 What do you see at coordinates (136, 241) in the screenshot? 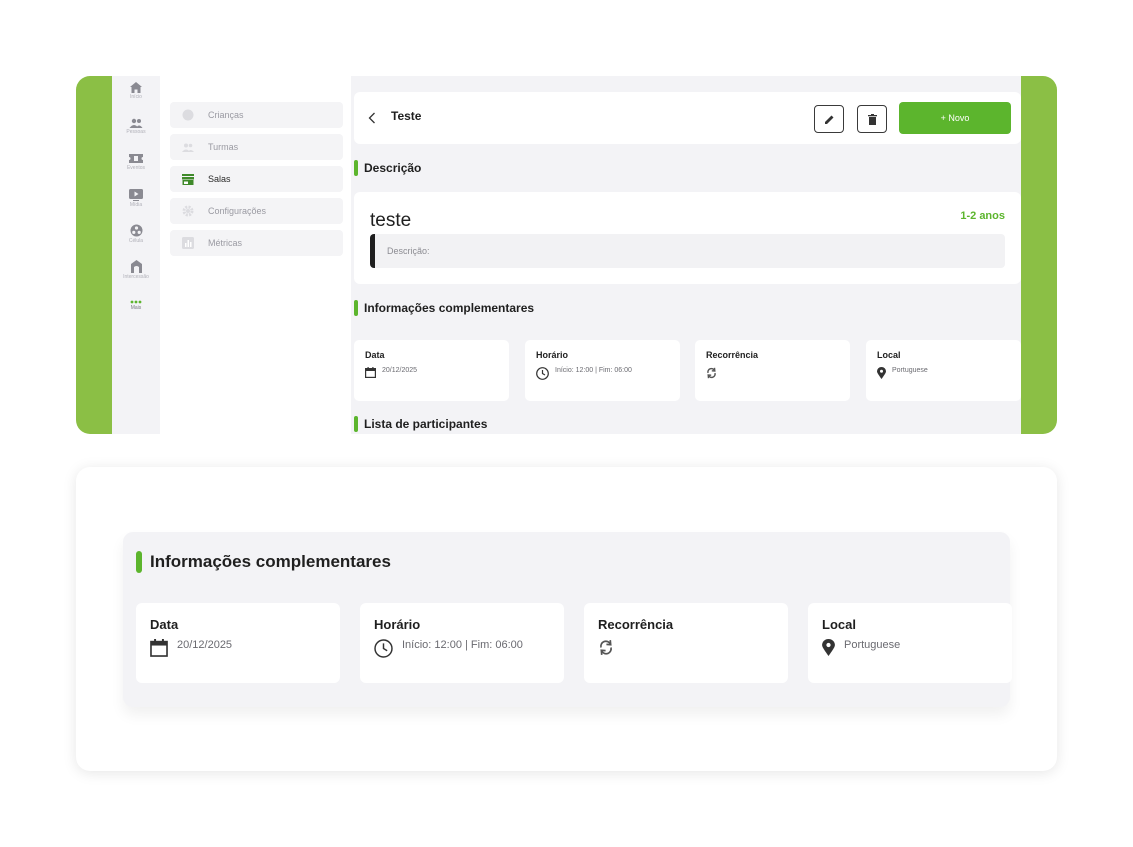
I see `rail-label: Célula` at bounding box center [136, 241].